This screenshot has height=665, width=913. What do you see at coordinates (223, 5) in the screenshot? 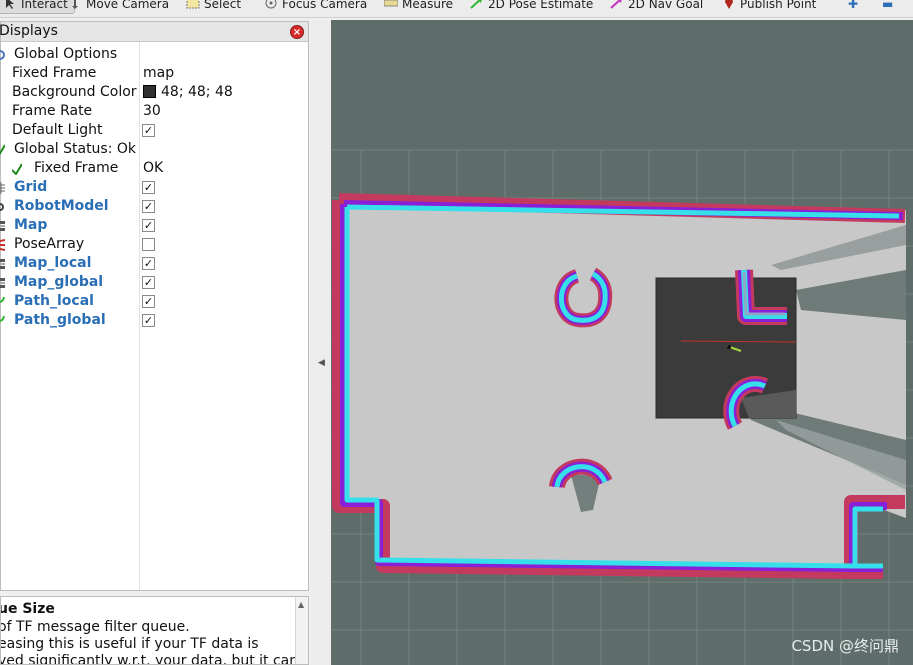
I see `tool-label: Select` at bounding box center [223, 5].